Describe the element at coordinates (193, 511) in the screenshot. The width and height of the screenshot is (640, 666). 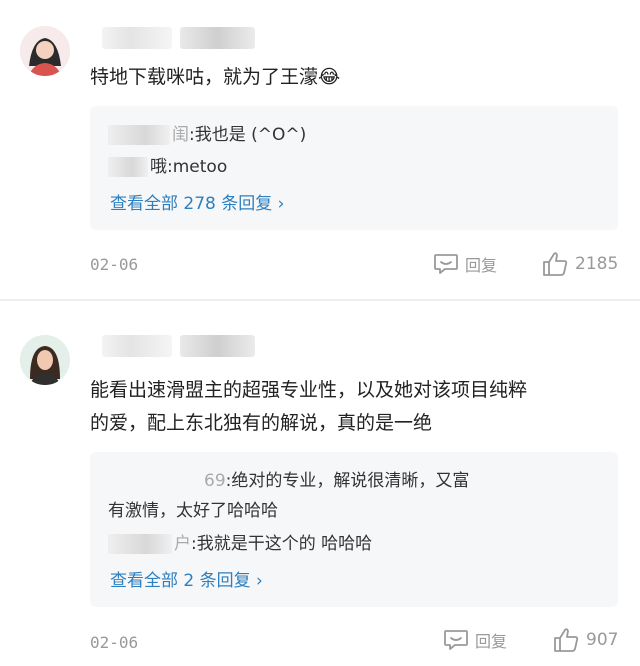
I see `reply-preview-line: 有激情，太好了哈哈哈` at that location.